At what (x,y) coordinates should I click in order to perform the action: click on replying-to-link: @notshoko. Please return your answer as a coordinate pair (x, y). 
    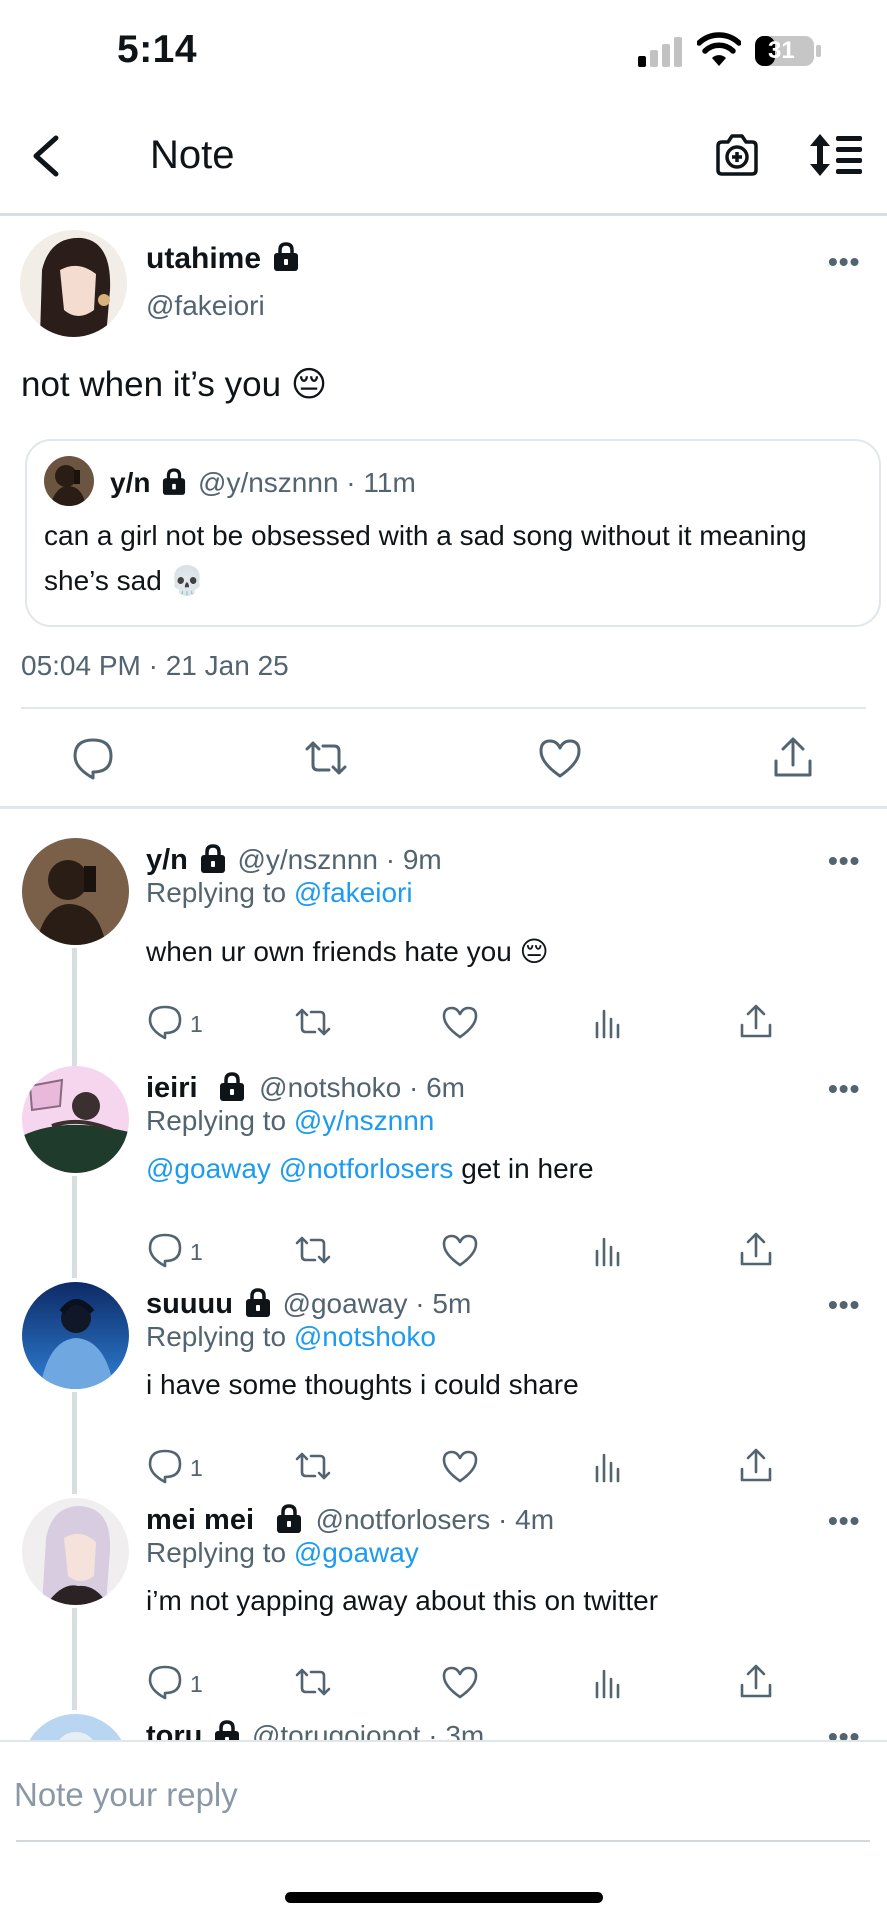
    Looking at the image, I should click on (365, 1336).